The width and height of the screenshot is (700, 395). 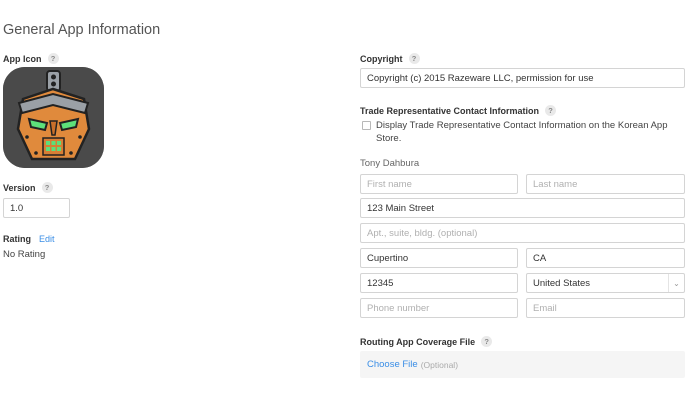 What do you see at coordinates (605, 308) in the screenshot?
I see `email-input: Email` at bounding box center [605, 308].